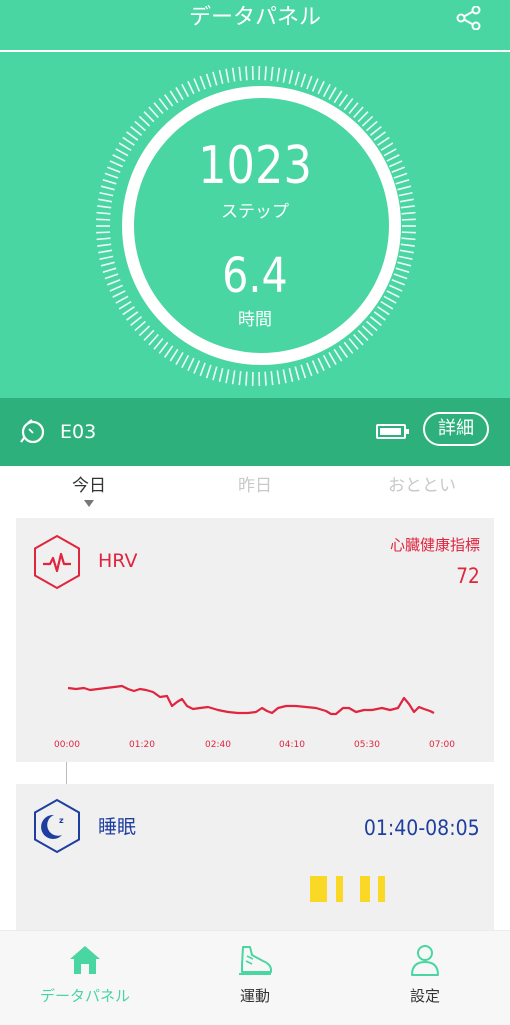  What do you see at coordinates (117, 561) in the screenshot?
I see `hrv-title: HRV` at bounding box center [117, 561].